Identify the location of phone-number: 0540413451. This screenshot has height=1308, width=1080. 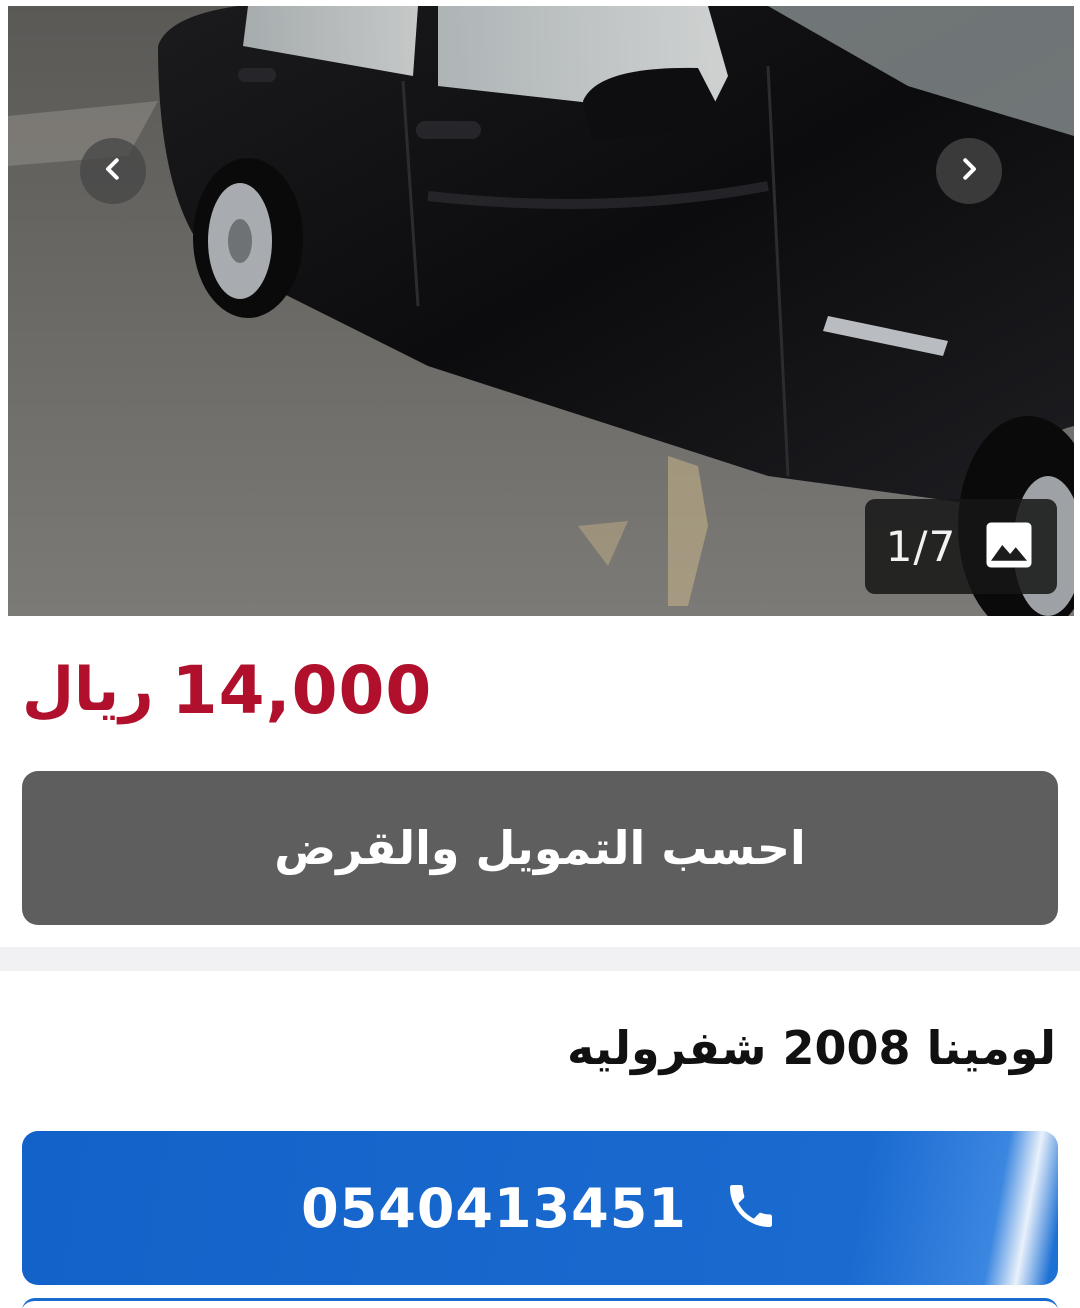
(494, 1208).